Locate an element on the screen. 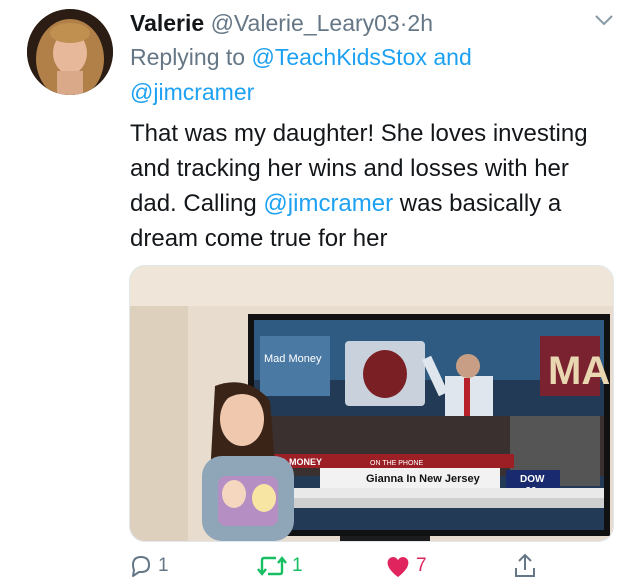 Image resolution: width=640 pixels, height=588 pixels. tweet-mention: @jimcramer is located at coordinates (328, 203).